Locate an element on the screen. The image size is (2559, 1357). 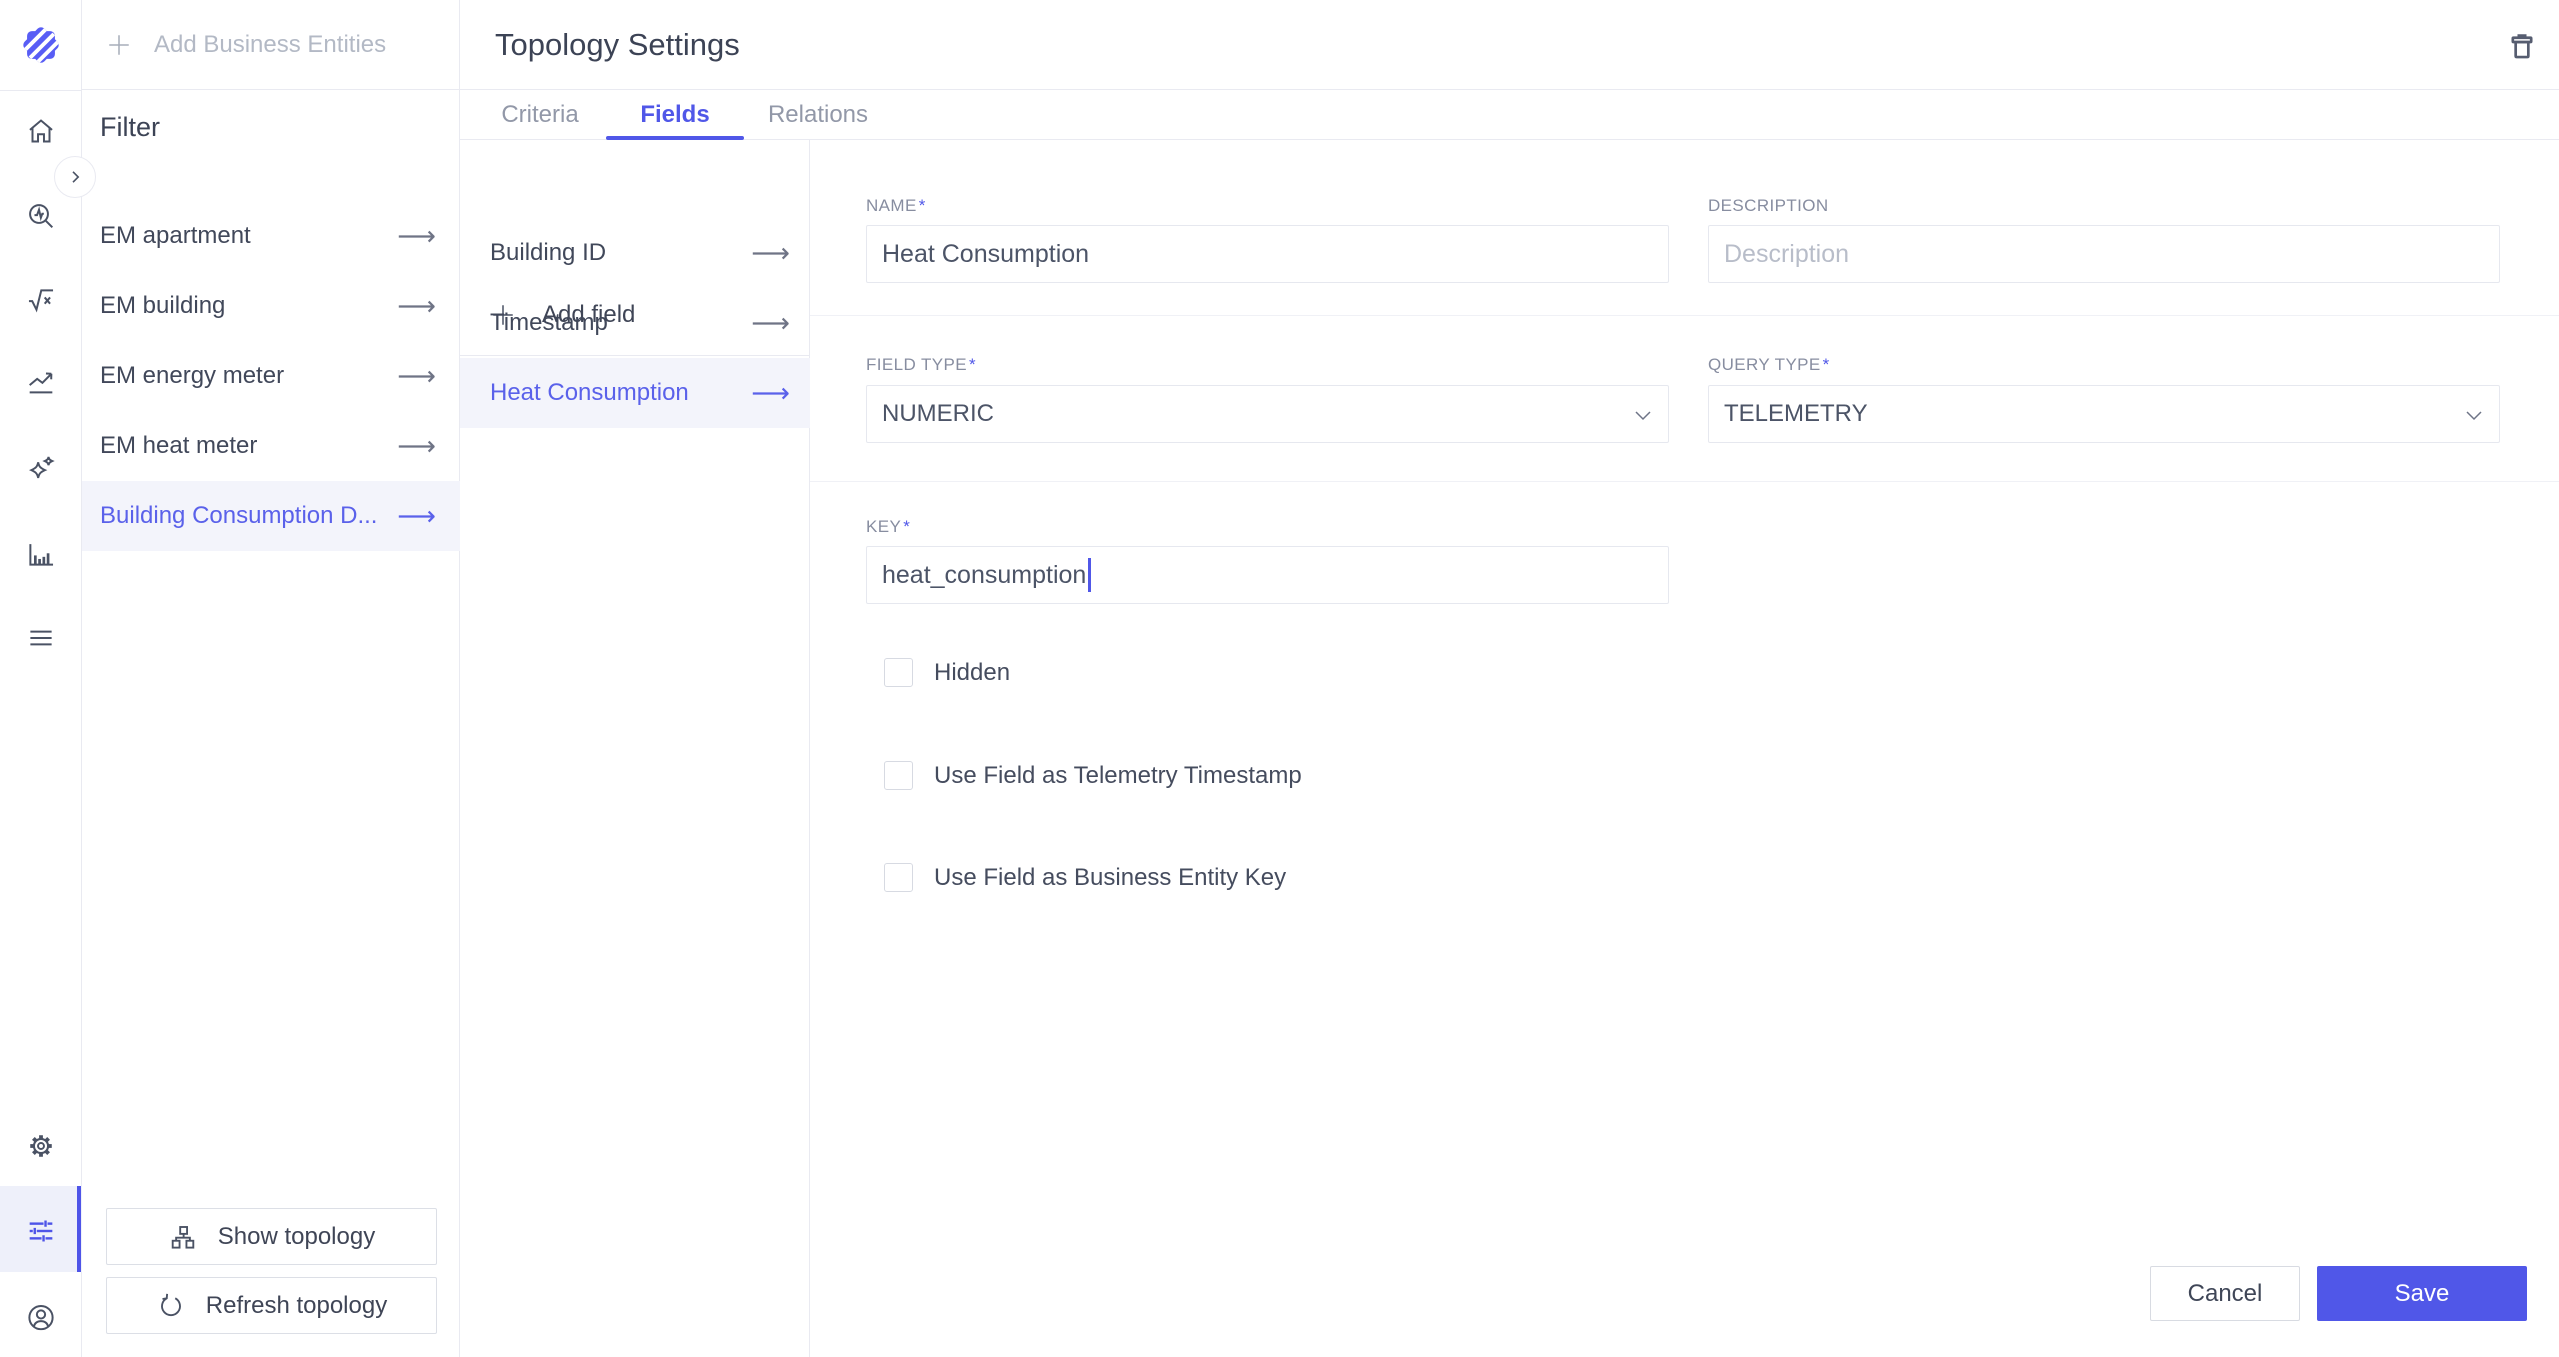
entity-row-building-consumption: Building Consumption D... ⟶ is located at coordinates (271, 516).